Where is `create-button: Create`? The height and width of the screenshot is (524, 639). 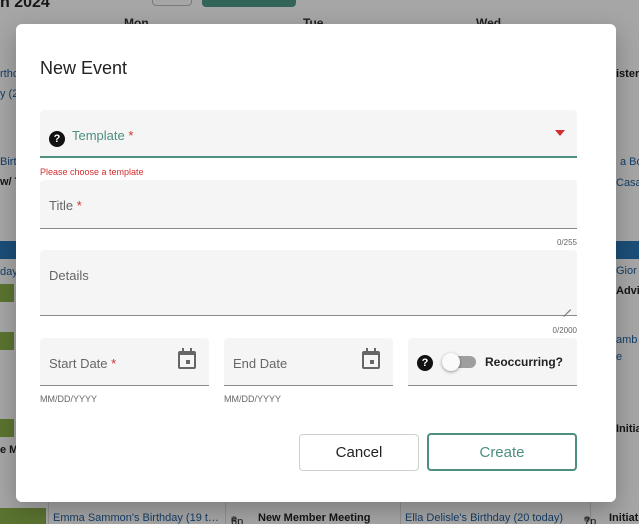 create-button: Create is located at coordinates (502, 452).